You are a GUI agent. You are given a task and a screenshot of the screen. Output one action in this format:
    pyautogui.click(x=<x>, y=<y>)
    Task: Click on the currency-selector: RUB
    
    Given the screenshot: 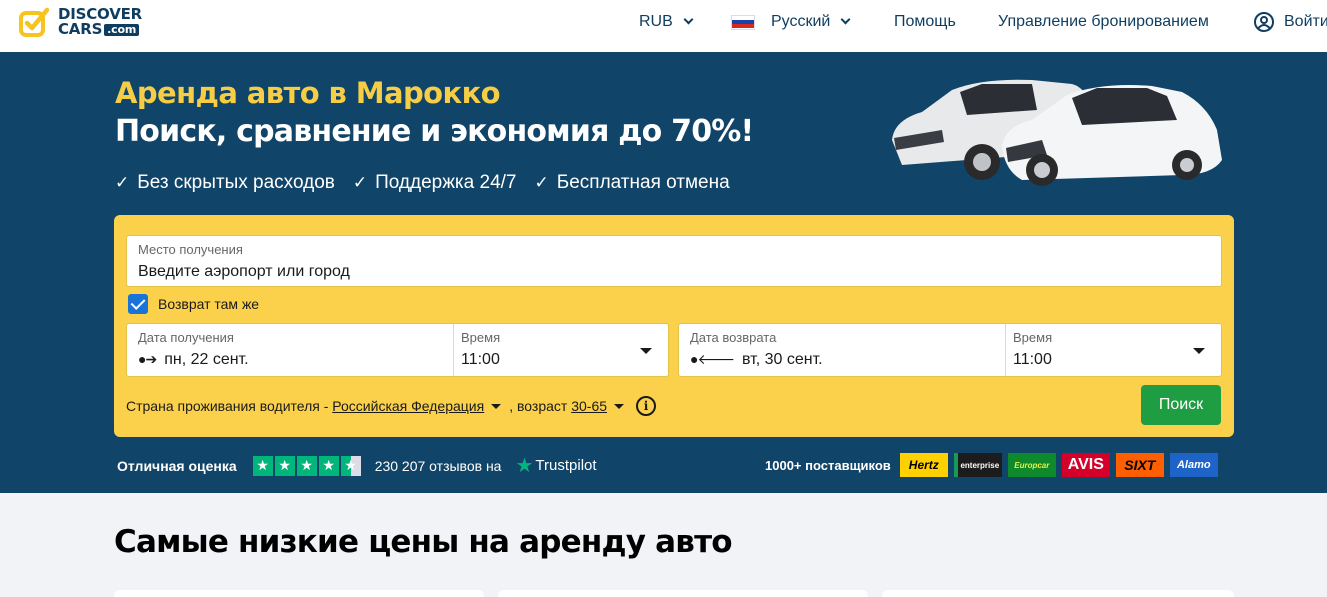 What is the action you would take?
    pyautogui.click(x=666, y=22)
    